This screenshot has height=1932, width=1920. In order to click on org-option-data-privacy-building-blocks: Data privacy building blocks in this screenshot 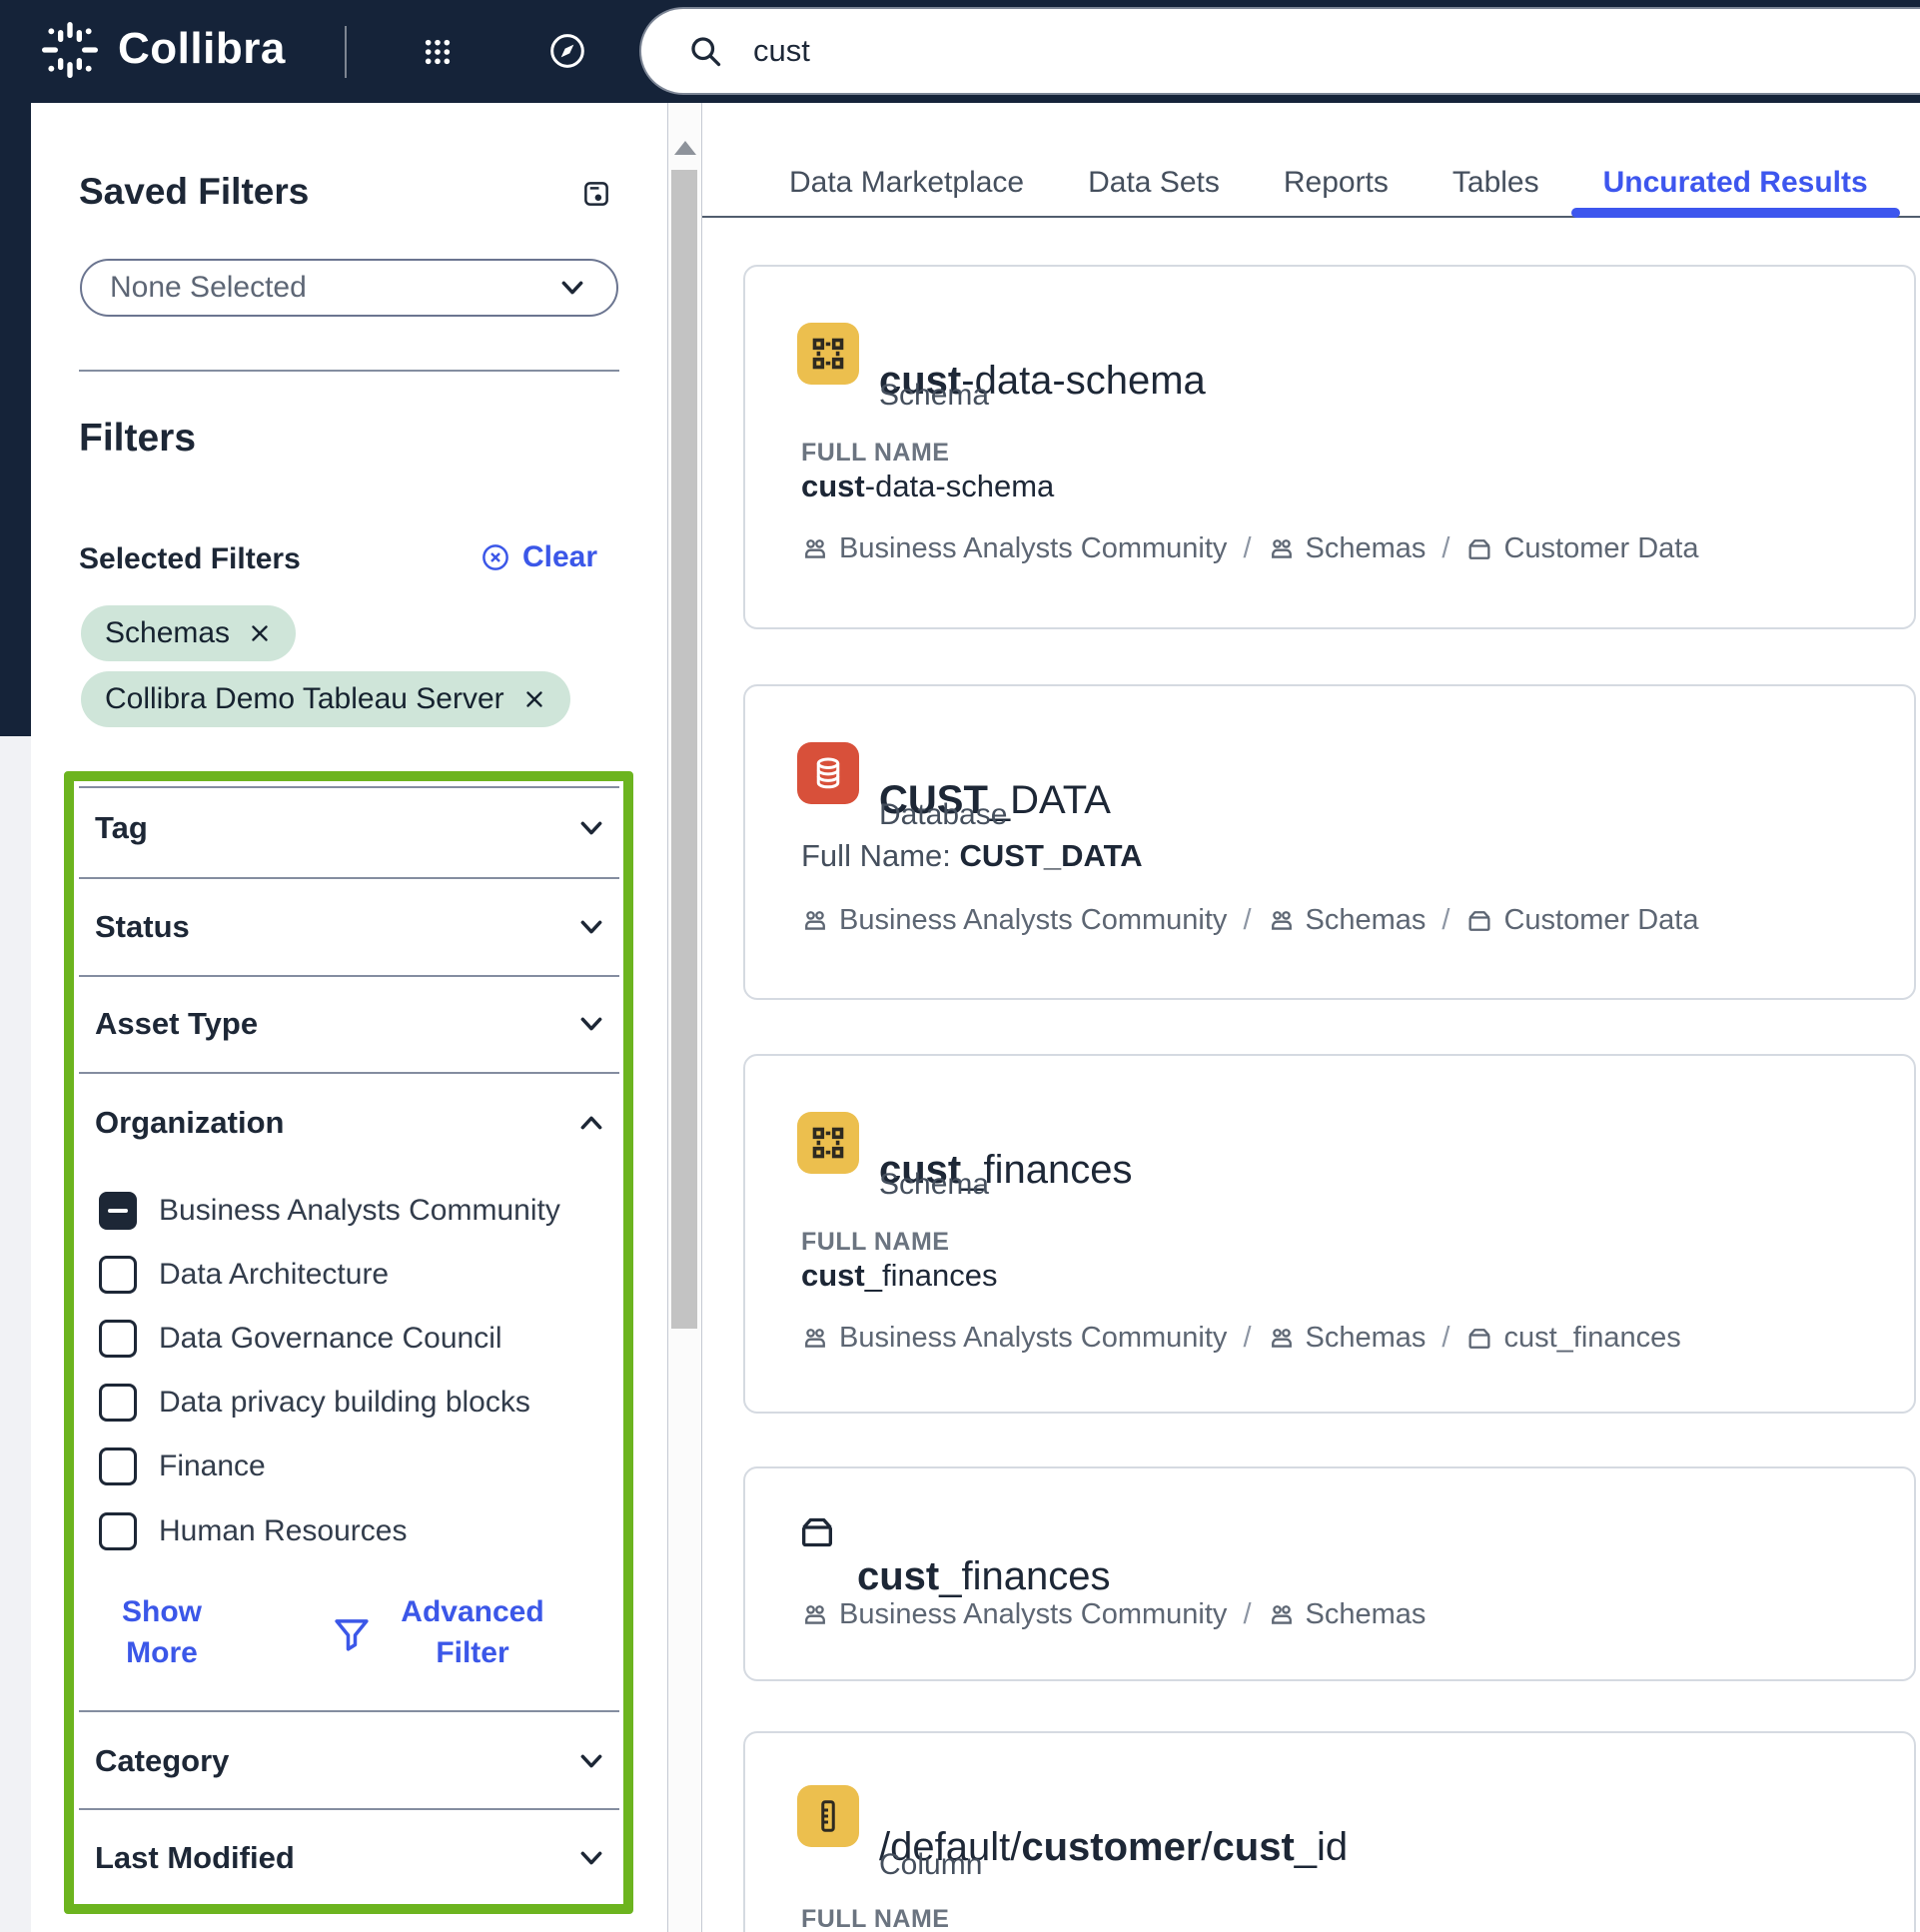, I will do `click(314, 1403)`.